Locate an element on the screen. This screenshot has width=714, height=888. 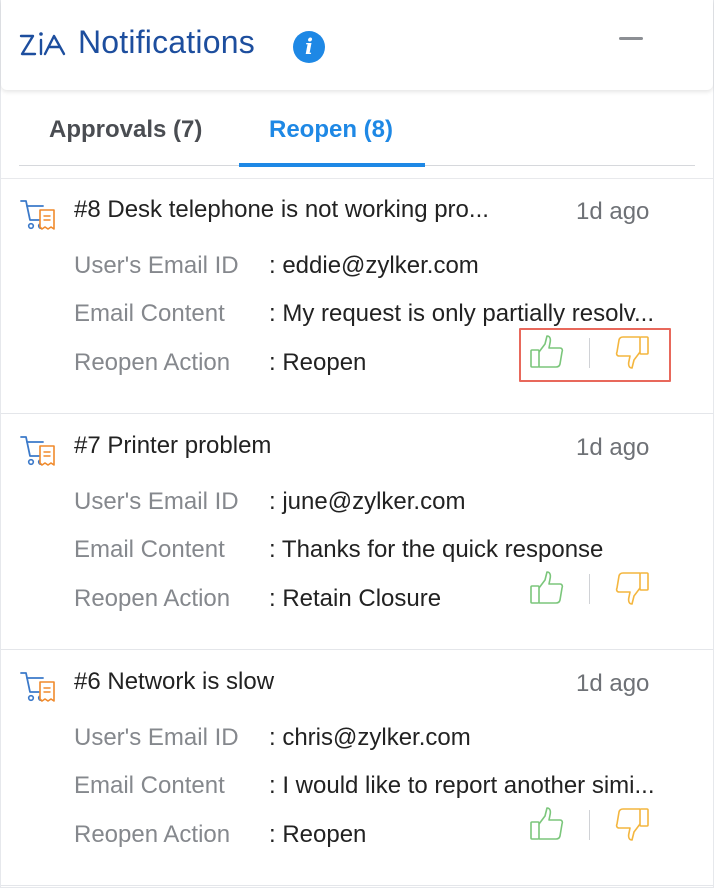
tab-approvals: Approvals (7) is located at coordinates (125, 130).